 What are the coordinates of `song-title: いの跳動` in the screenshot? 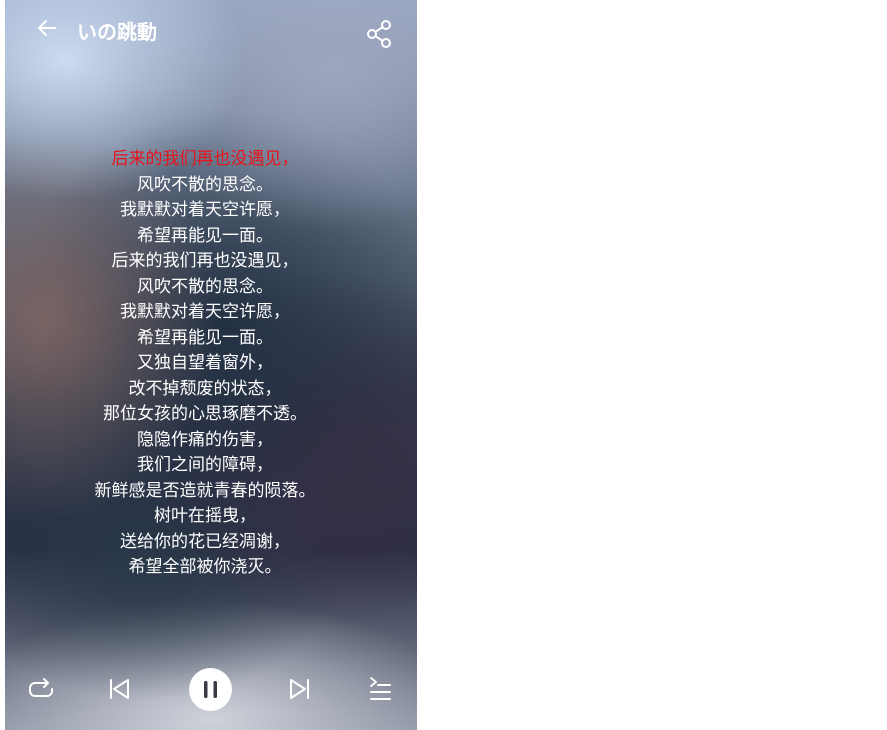 It's located at (117, 32).